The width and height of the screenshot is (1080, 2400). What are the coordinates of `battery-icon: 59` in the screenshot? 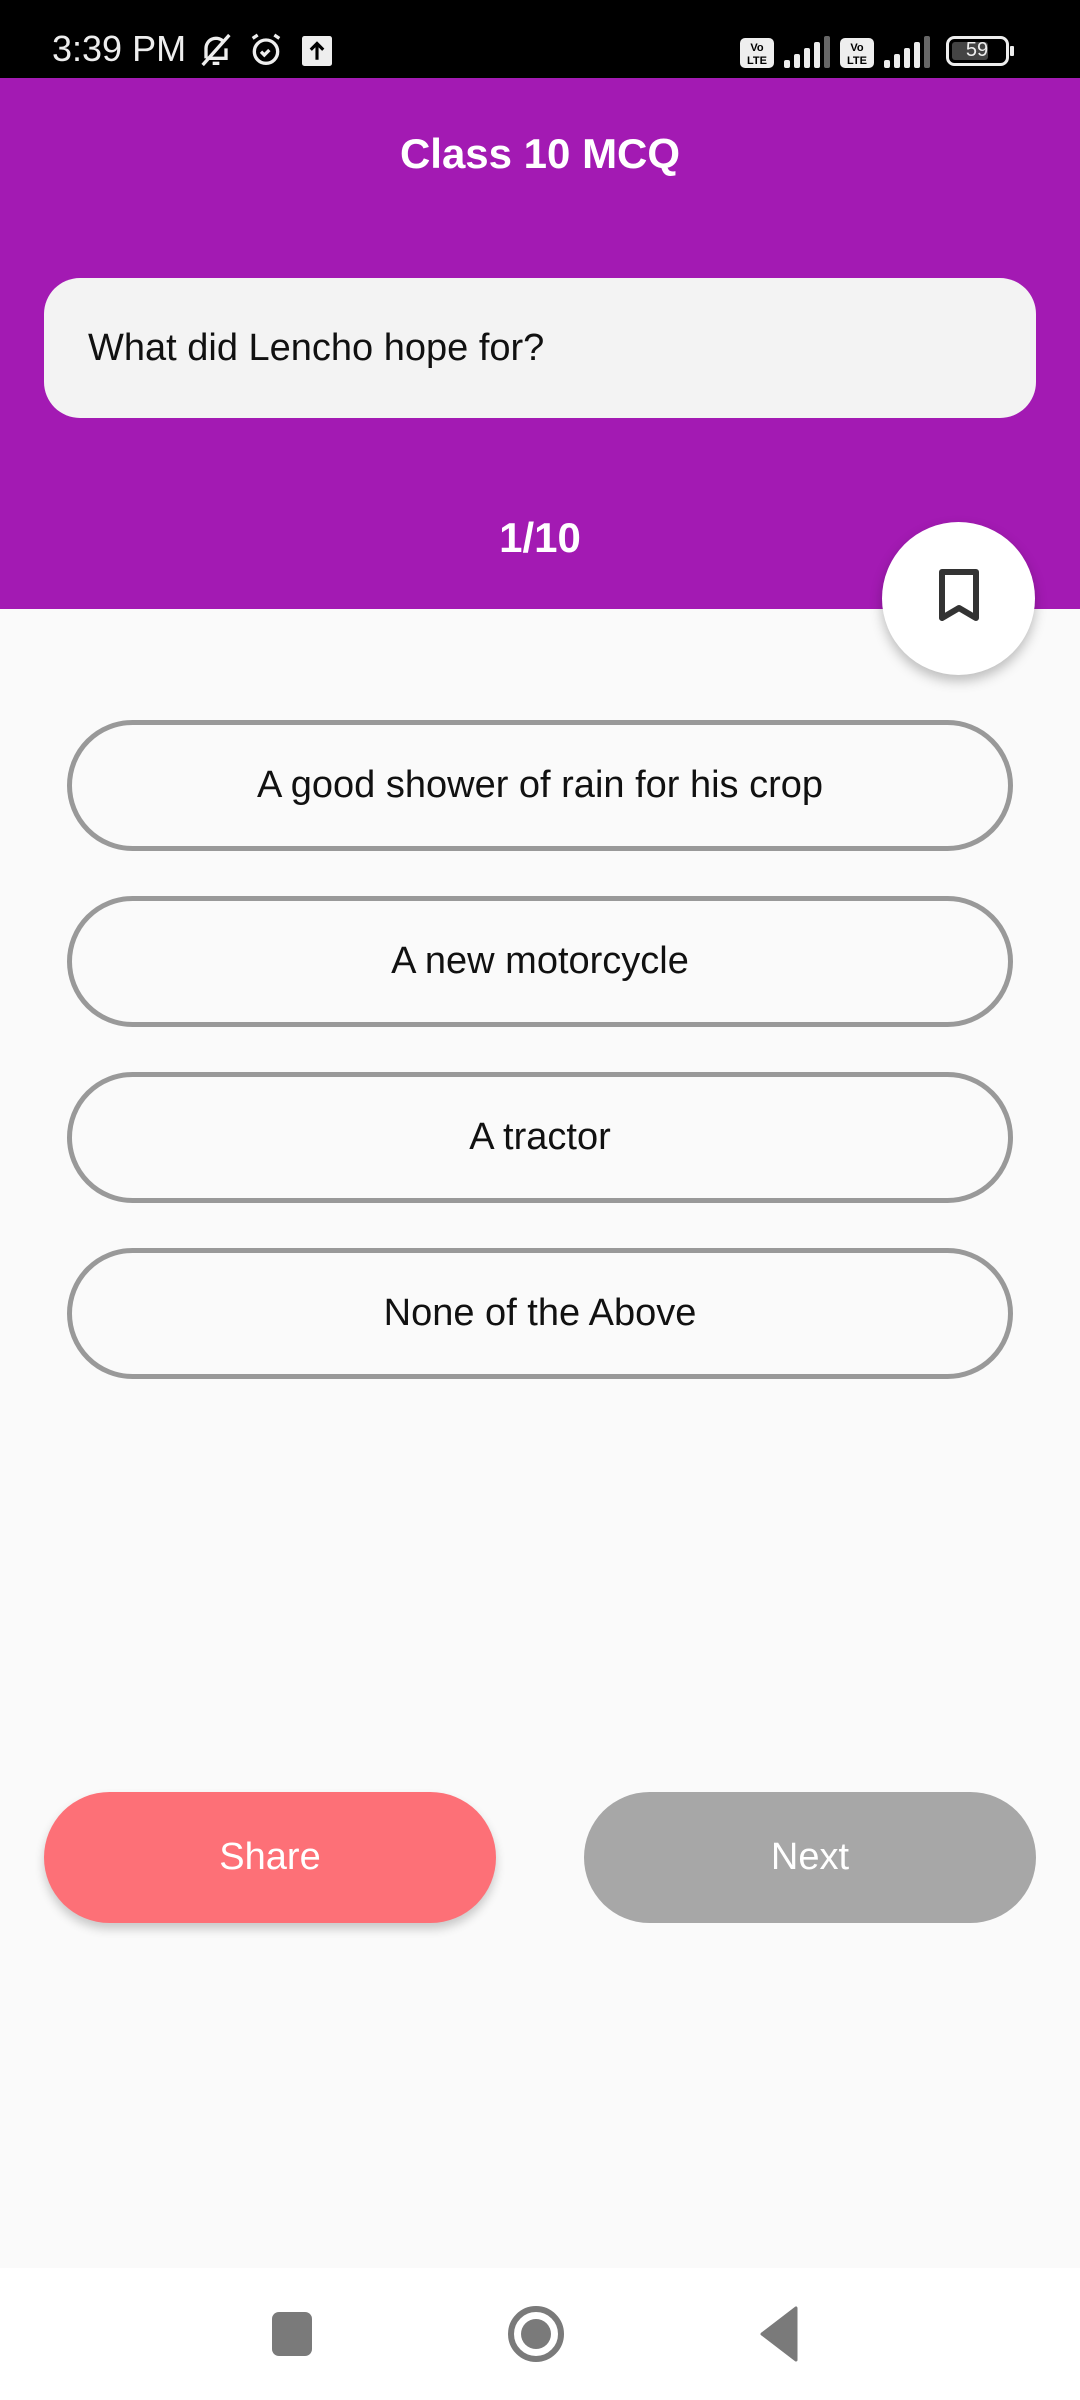 It's located at (981, 51).